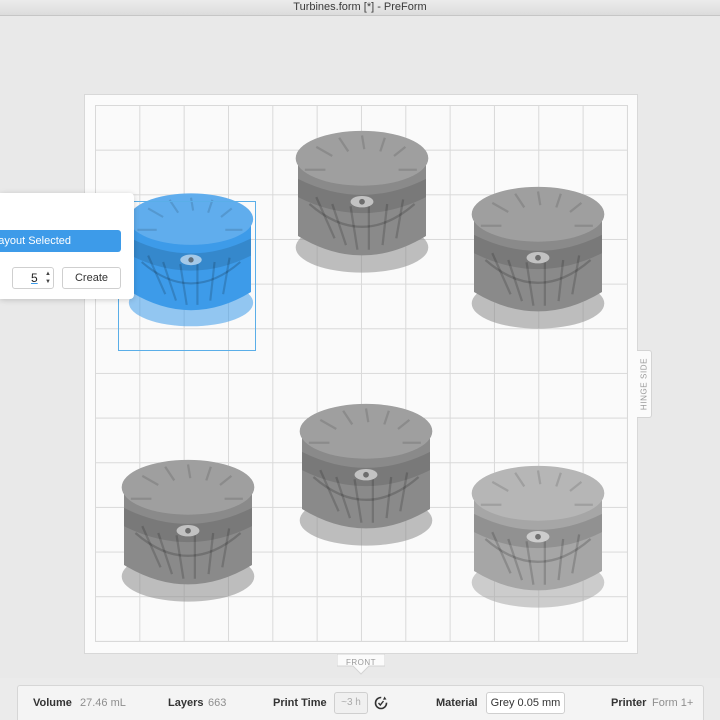 The image size is (720, 720). Describe the element at coordinates (629, 703) in the screenshot. I see `printer-label: Printer` at that location.